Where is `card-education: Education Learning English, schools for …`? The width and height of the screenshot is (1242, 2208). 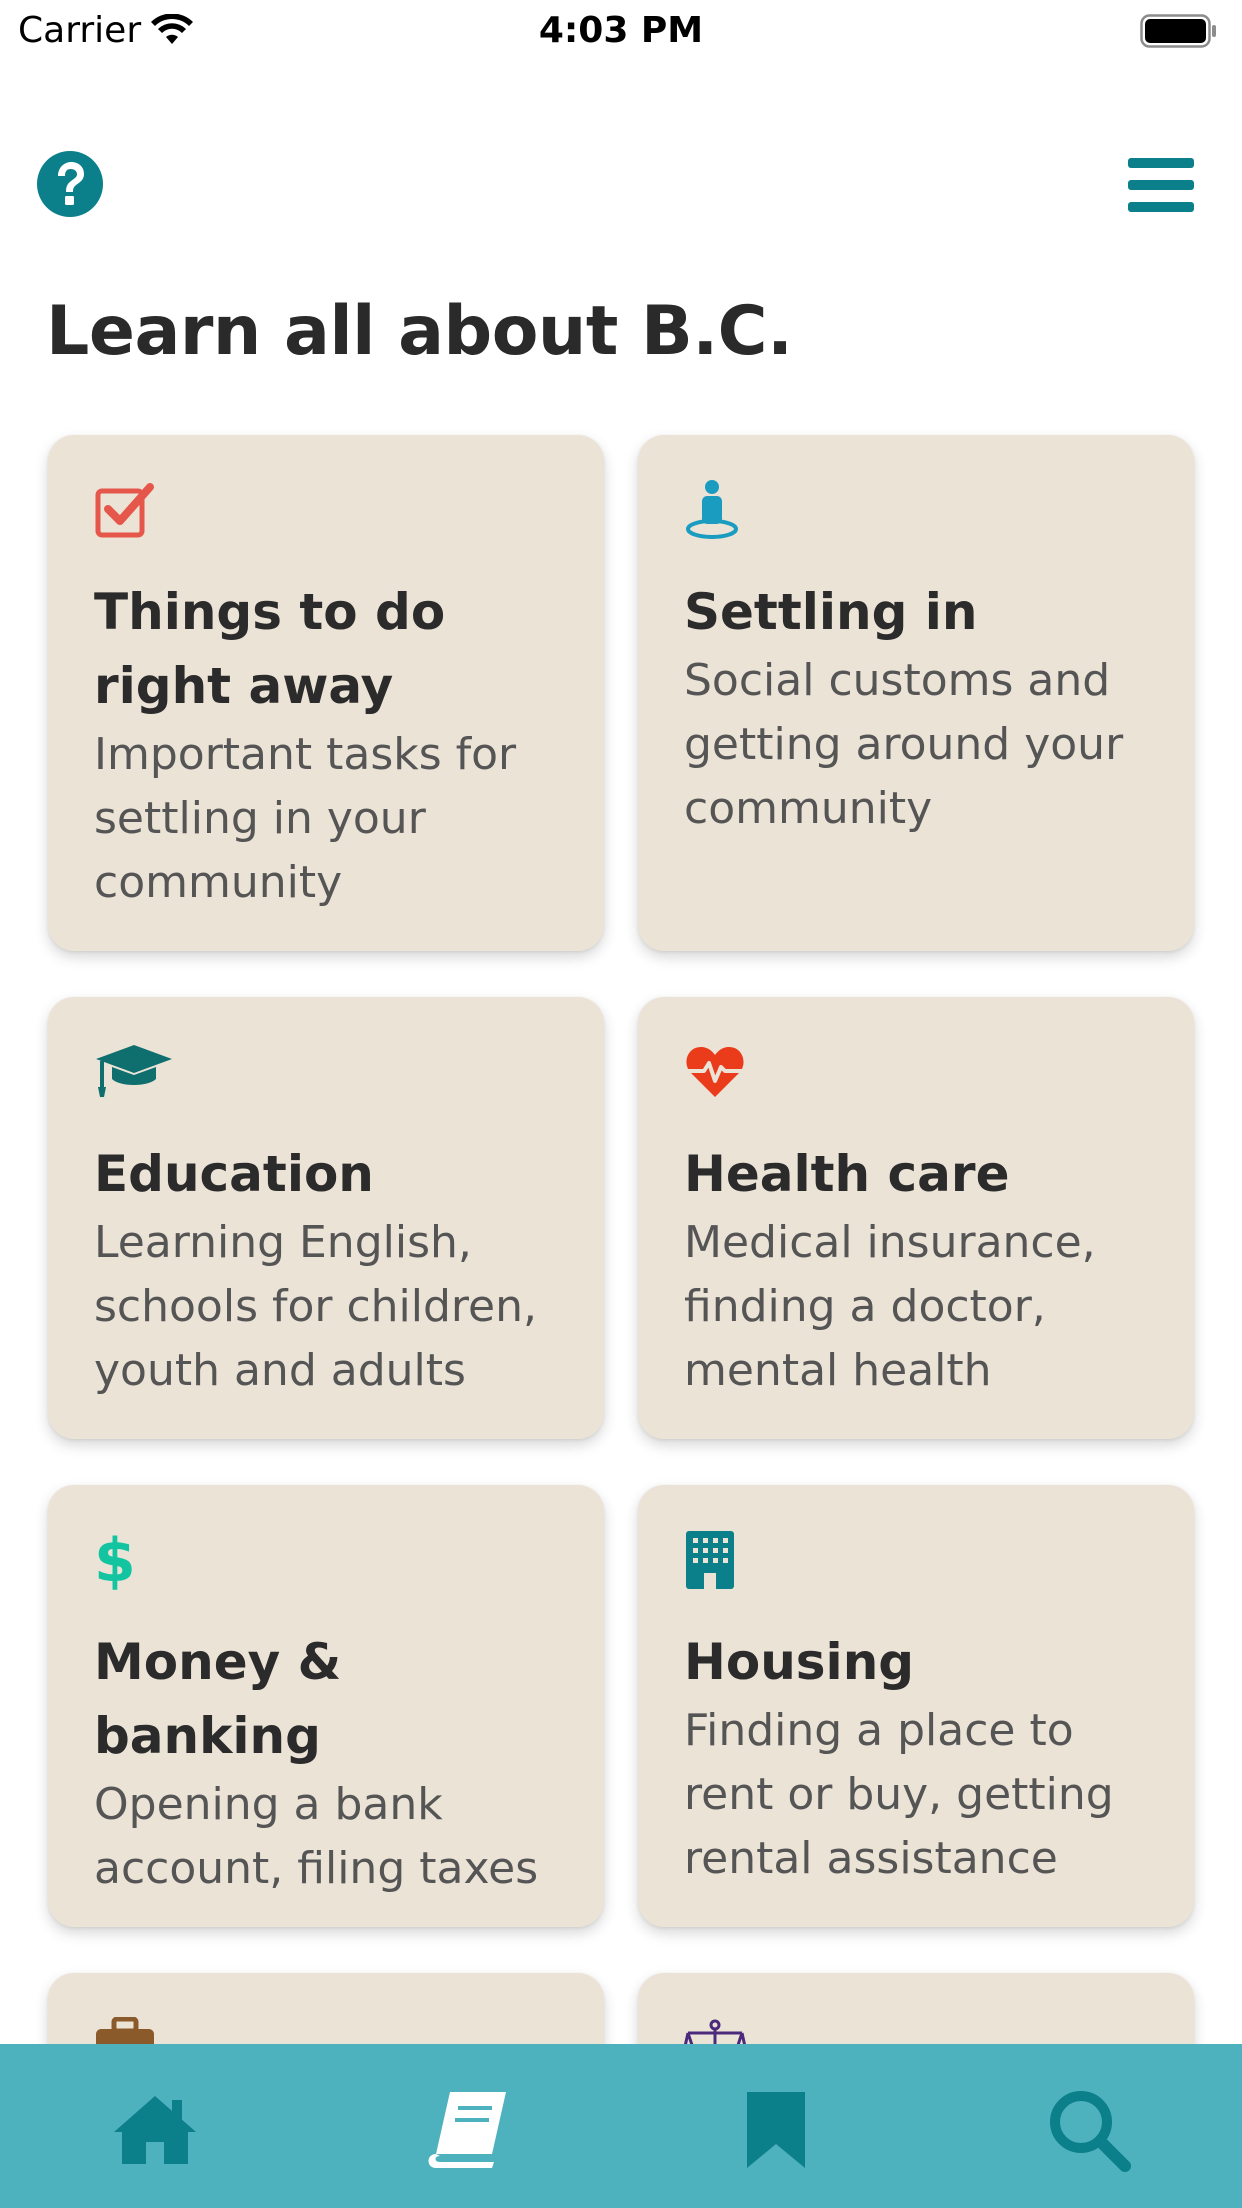 card-education: Education Learning English, schools for … is located at coordinates (326, 1218).